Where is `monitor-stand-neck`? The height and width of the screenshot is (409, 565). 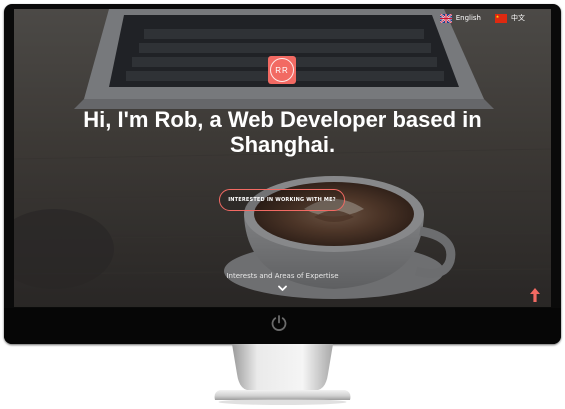
monitor-stand-neck is located at coordinates (282, 367).